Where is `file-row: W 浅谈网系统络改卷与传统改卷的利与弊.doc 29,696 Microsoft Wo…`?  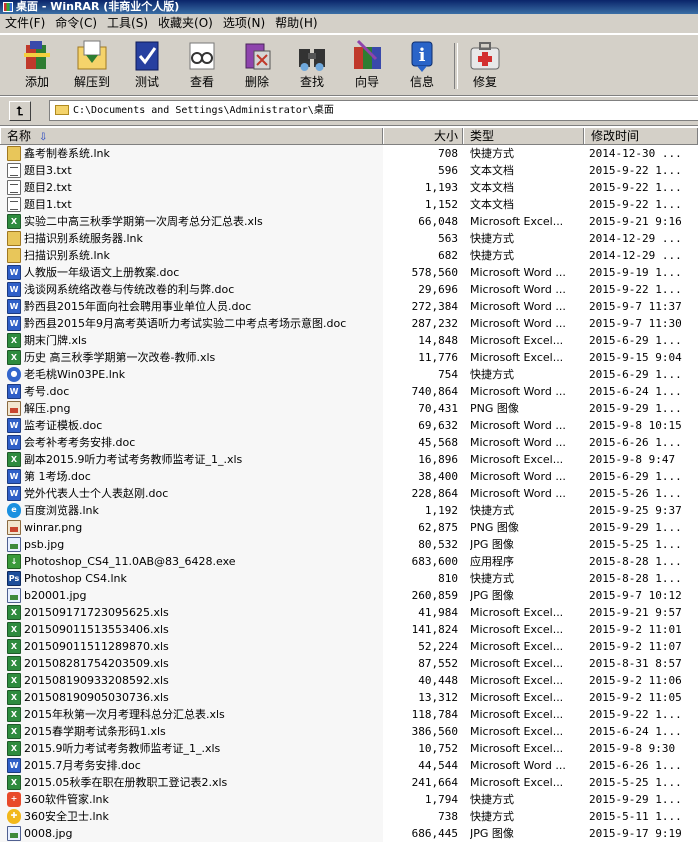 file-row: W 浅谈网系统络改卷与传统改卷的利与弊.doc 29,696 Microsoft Wo… is located at coordinates (349, 289).